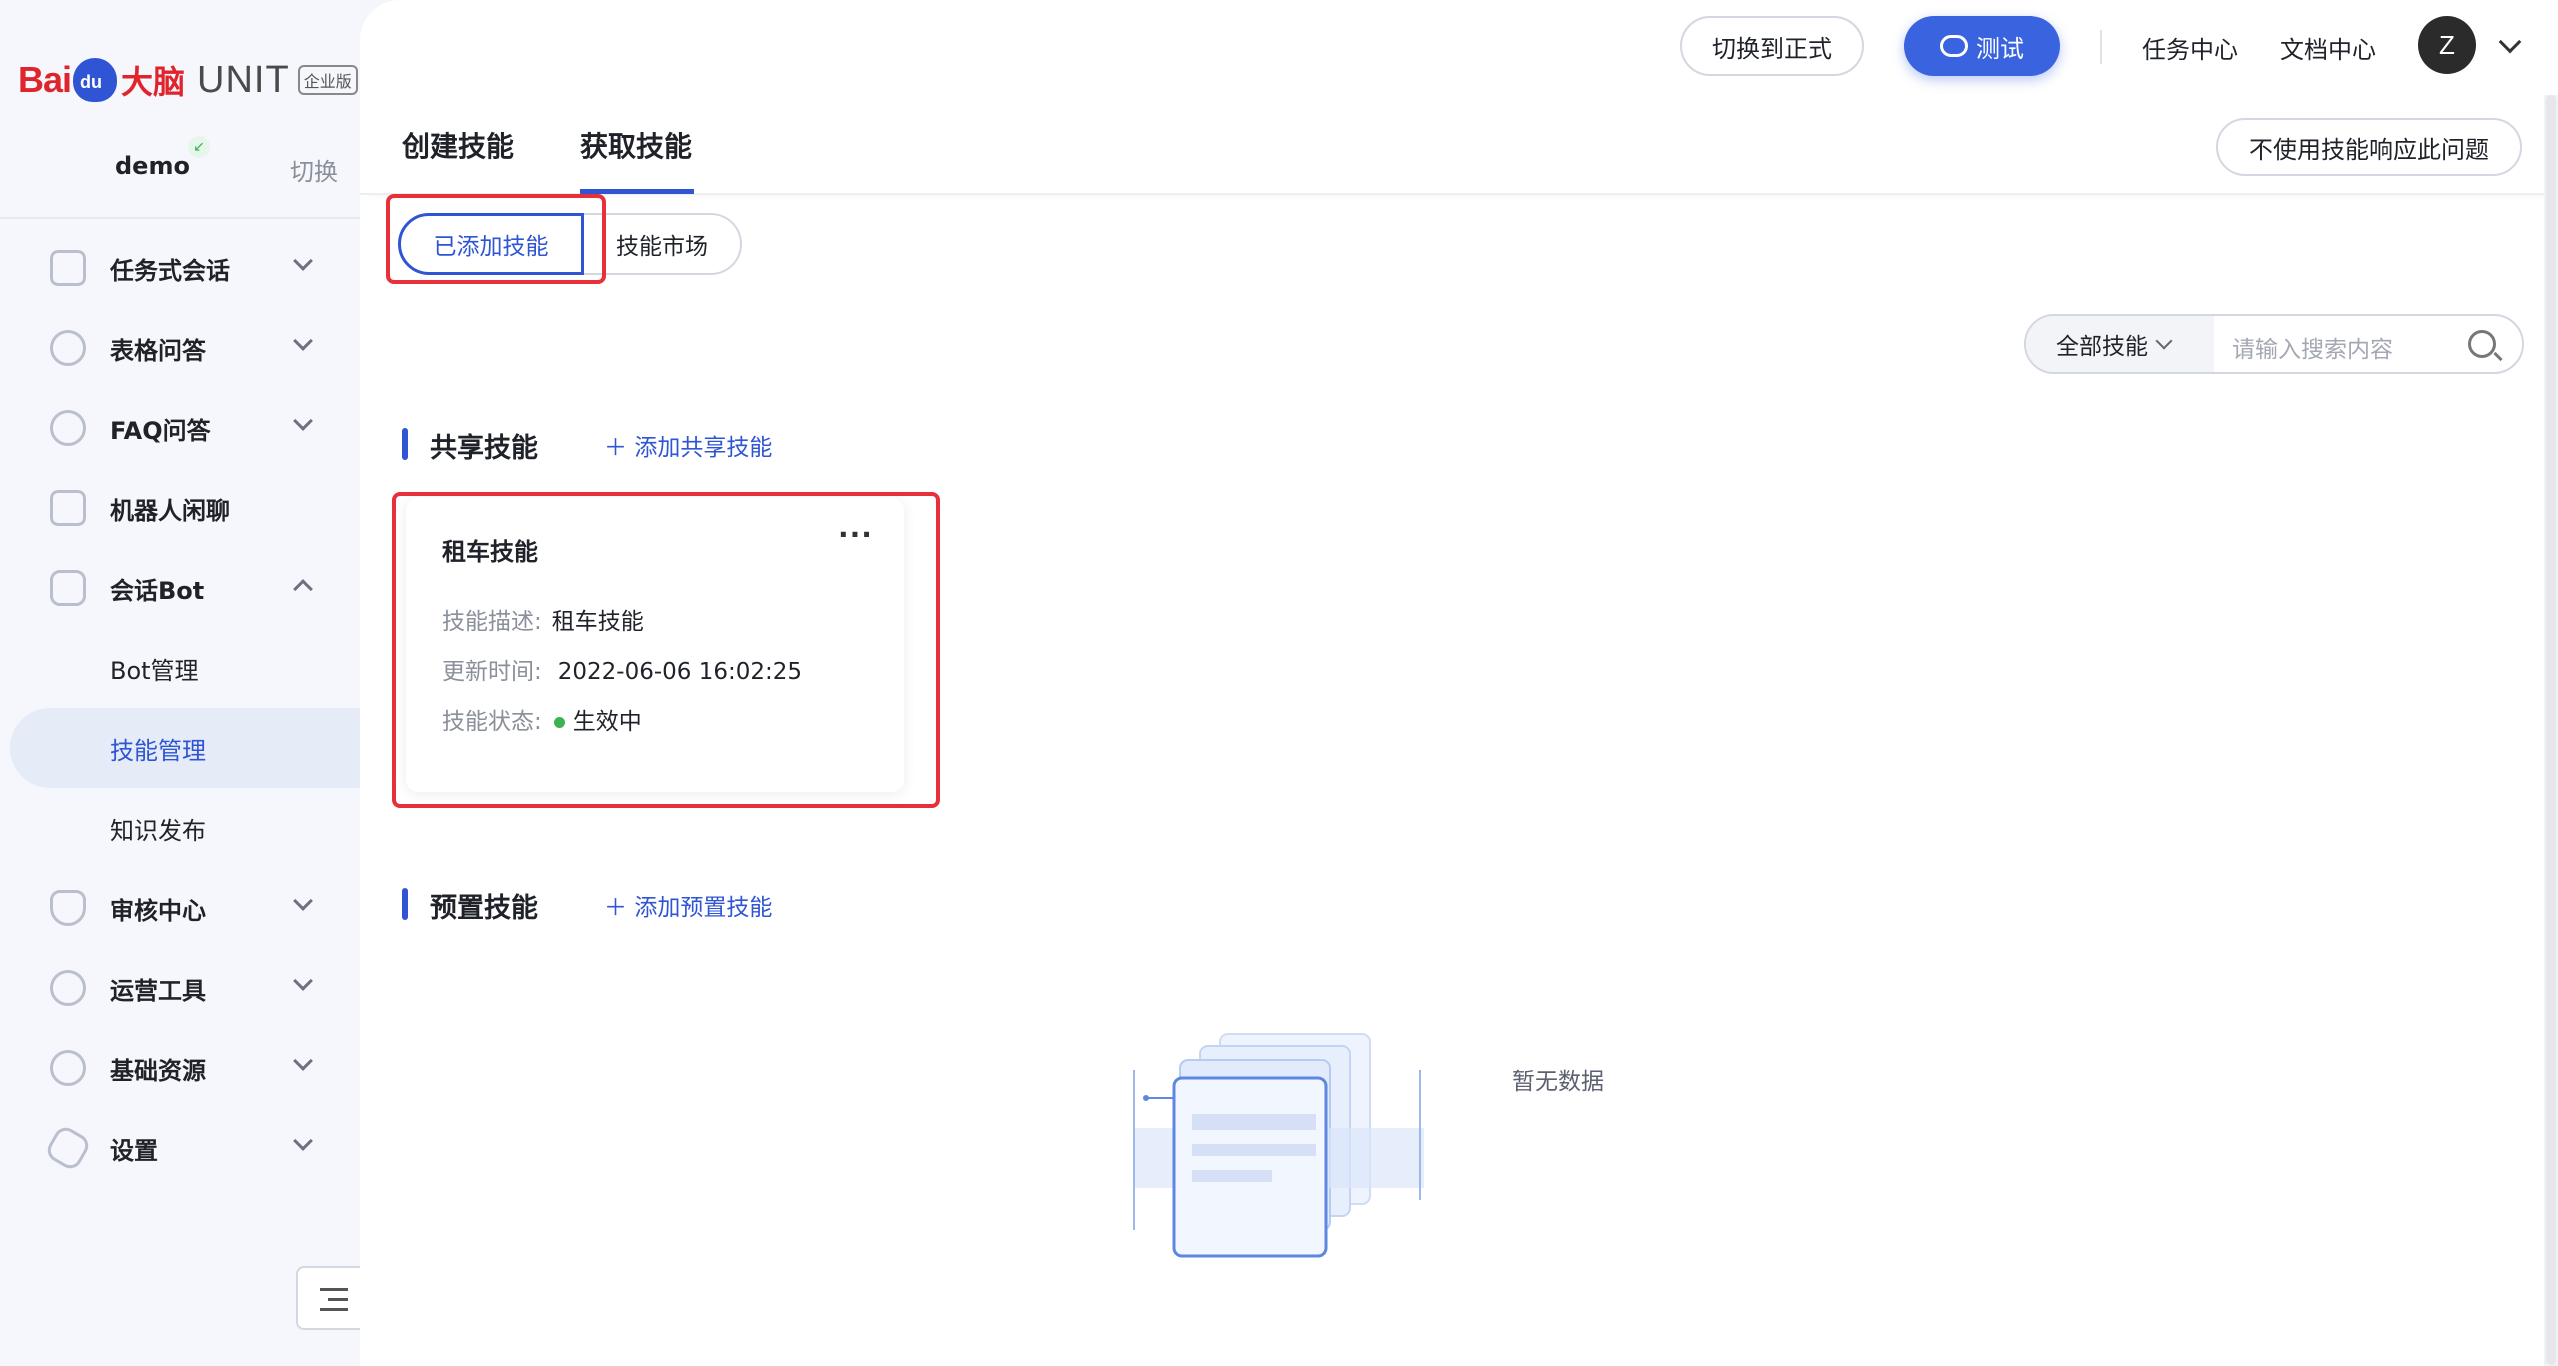  What do you see at coordinates (134, 1150) in the screenshot?
I see `sidebar-item-label: 设置` at bounding box center [134, 1150].